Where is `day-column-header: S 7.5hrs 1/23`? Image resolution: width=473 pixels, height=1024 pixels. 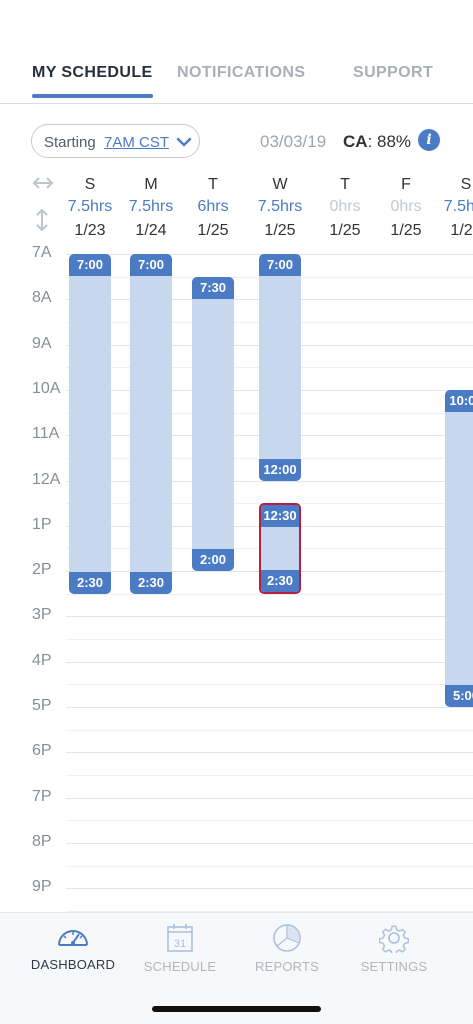 day-column-header: S 7.5hrs 1/23 is located at coordinates (90, 208).